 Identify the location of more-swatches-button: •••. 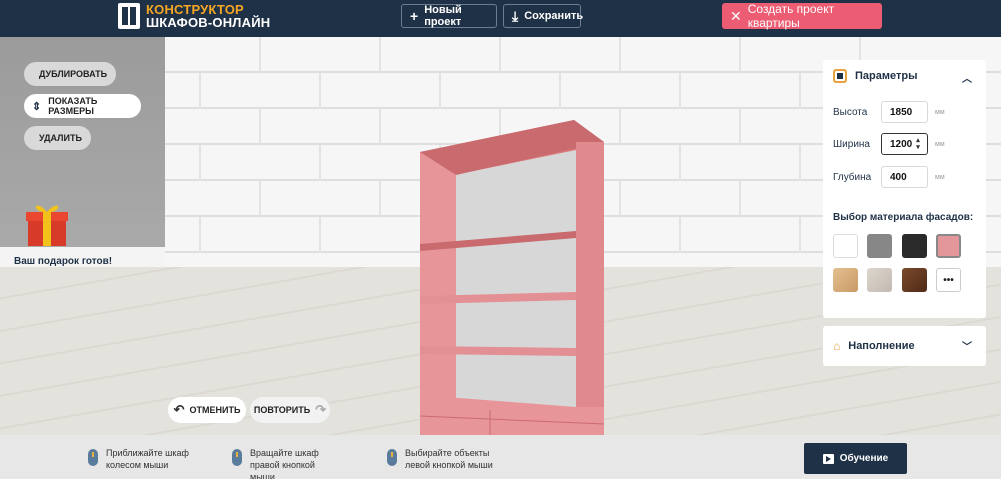
(948, 280).